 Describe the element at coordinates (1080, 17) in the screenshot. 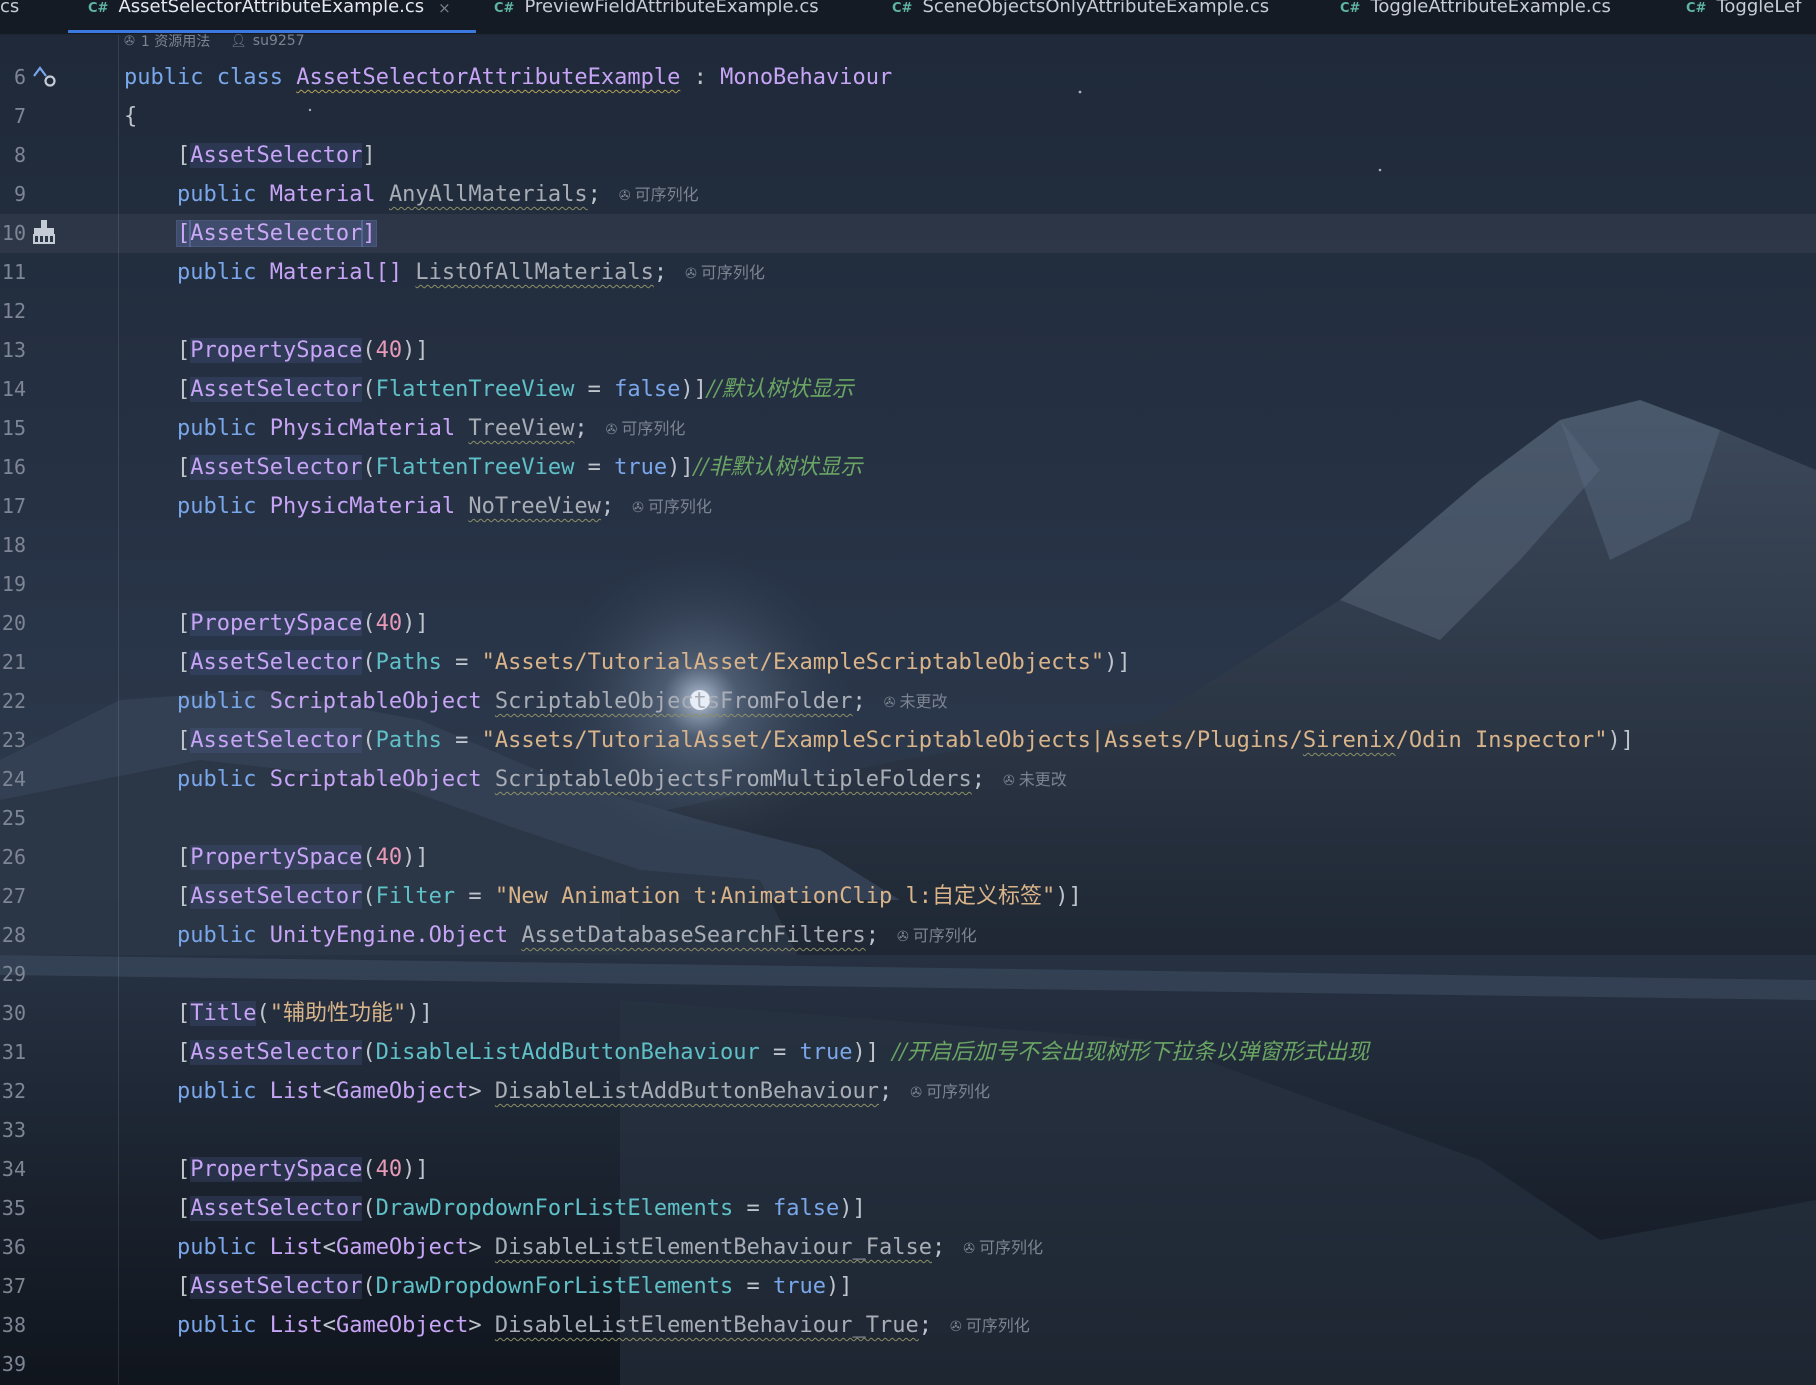

I see `tab-scene-objects-only-example: C# SceneObjectsOnlyAttributeExample.cs` at that location.